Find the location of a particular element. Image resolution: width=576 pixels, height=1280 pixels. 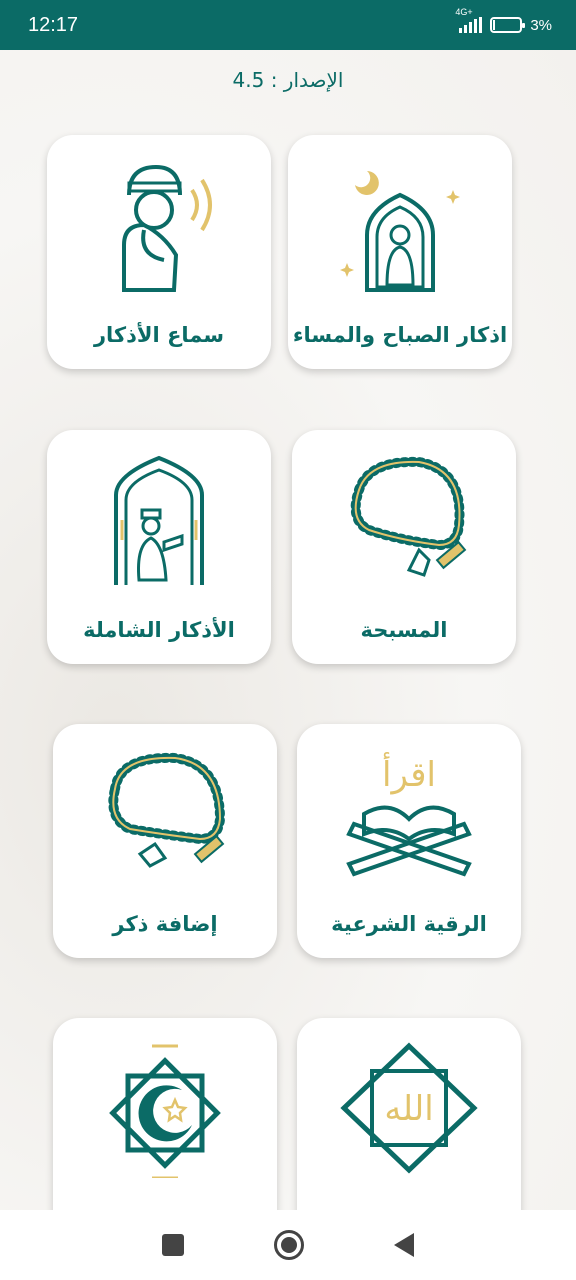

listening-man-icon is located at coordinates (167, 228).